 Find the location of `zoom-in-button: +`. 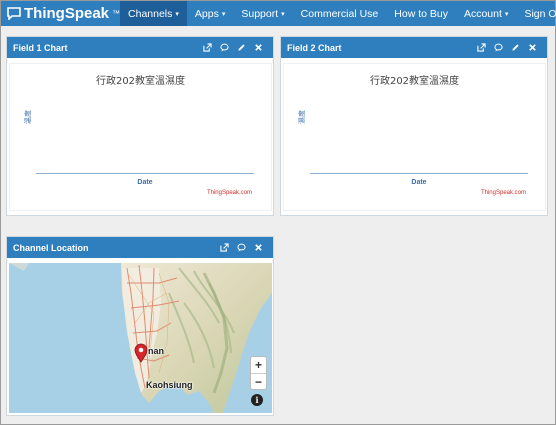

zoom-in-button: + is located at coordinates (258, 365).